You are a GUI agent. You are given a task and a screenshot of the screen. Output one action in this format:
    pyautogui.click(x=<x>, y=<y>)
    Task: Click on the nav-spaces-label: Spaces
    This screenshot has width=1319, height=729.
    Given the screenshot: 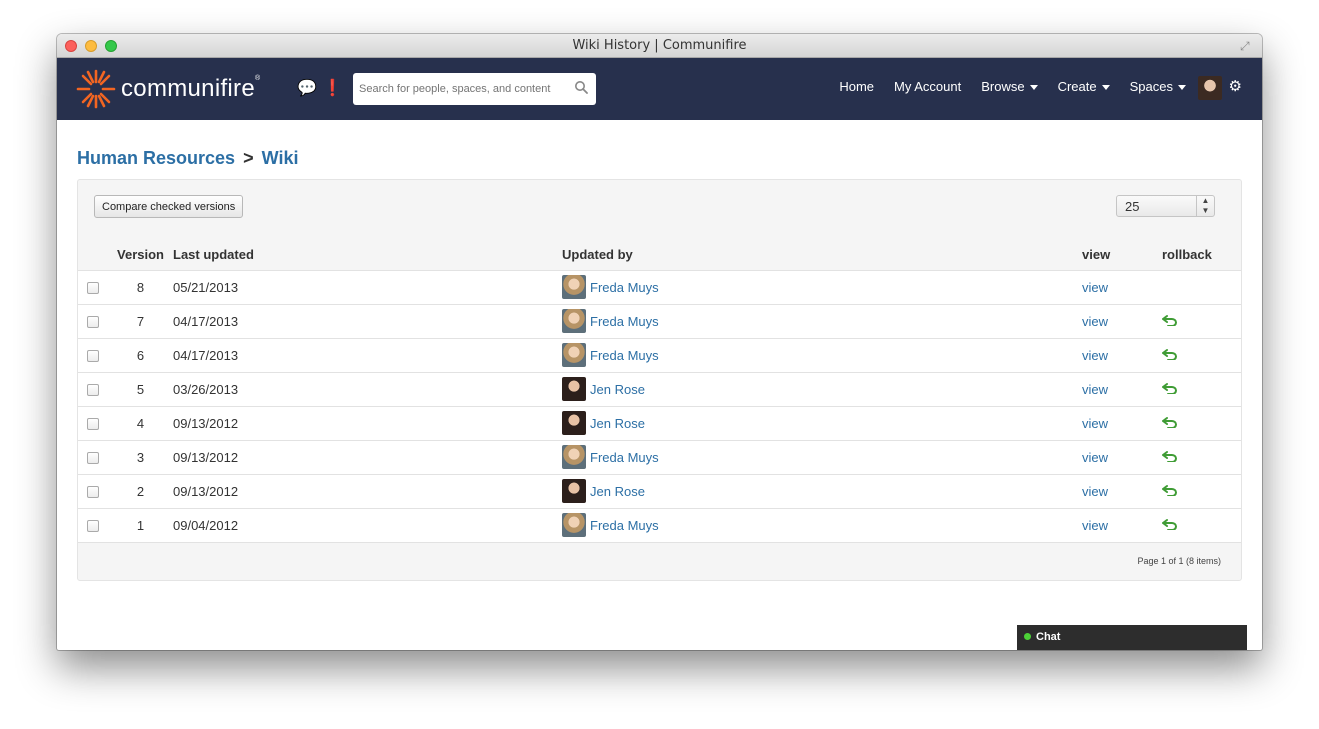 What is the action you would take?
    pyautogui.click(x=1151, y=86)
    